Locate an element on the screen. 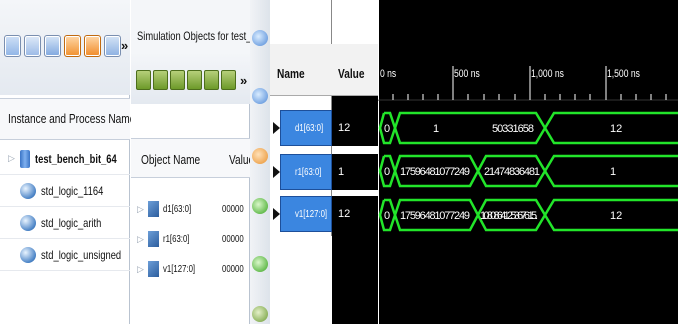  time-tick-label: 1,500 ns is located at coordinates (623, 74).